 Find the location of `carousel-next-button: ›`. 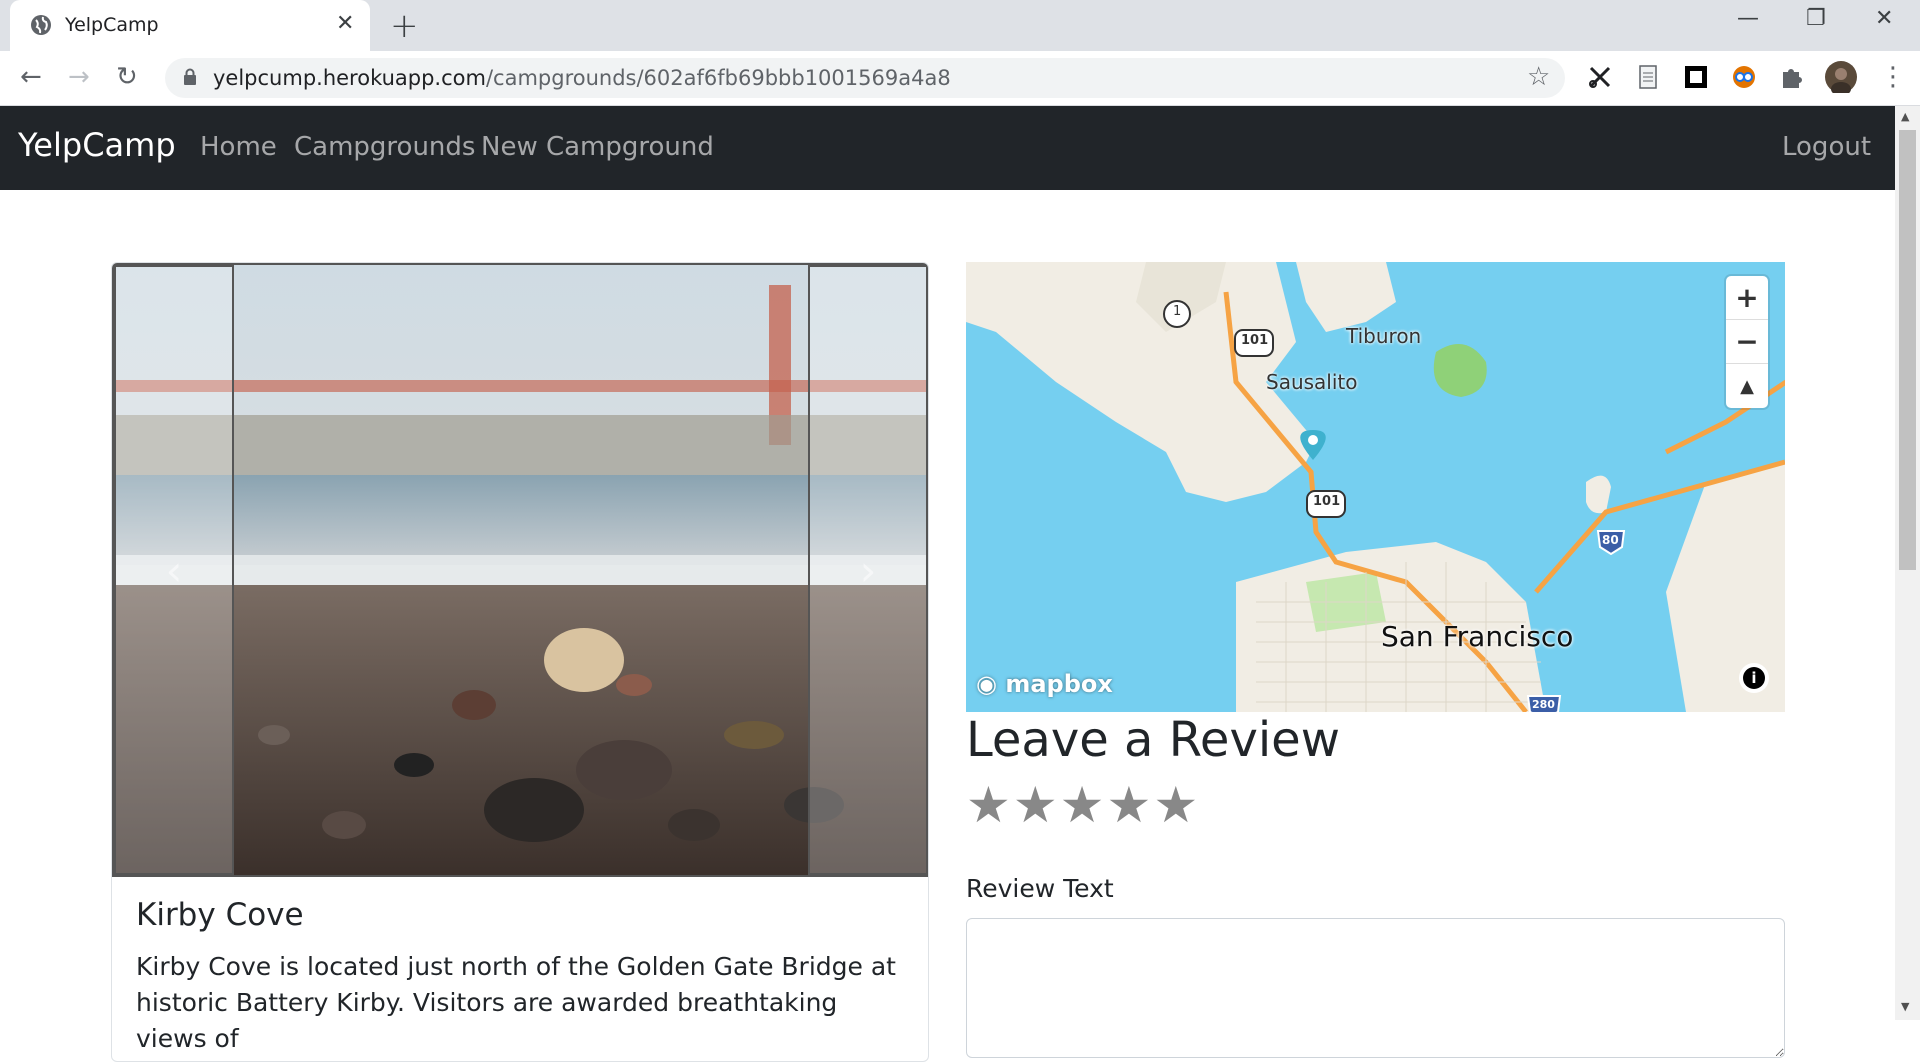

carousel-next-button: › is located at coordinates (868, 570).